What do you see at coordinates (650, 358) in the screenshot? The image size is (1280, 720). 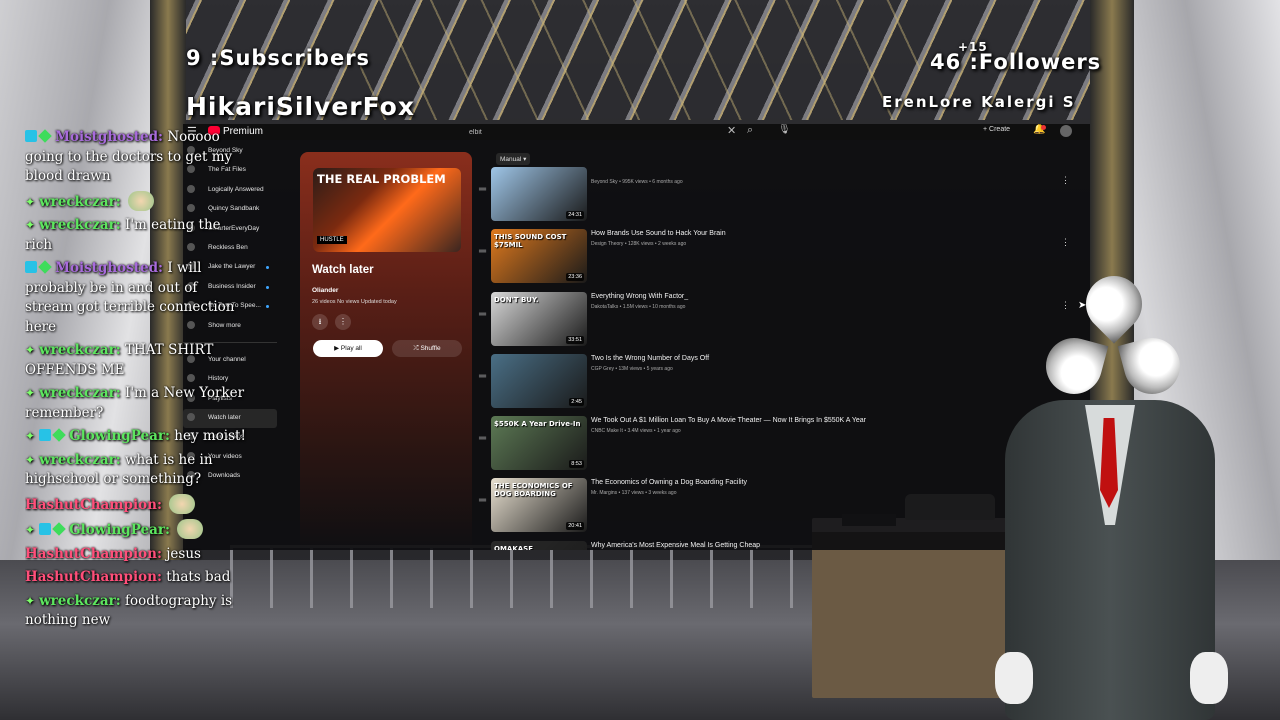 I see `video-title: Two Is the Wrong Number of Days Off` at bounding box center [650, 358].